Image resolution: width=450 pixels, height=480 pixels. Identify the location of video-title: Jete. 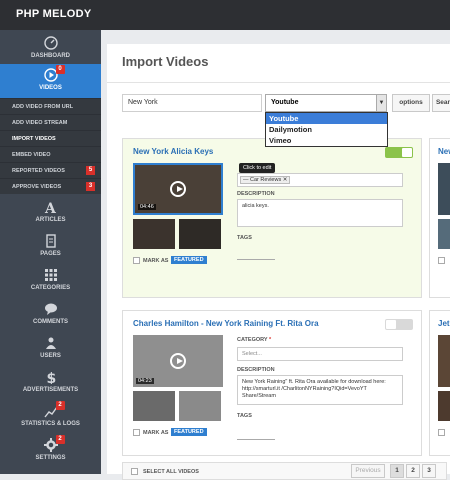
(444, 323).